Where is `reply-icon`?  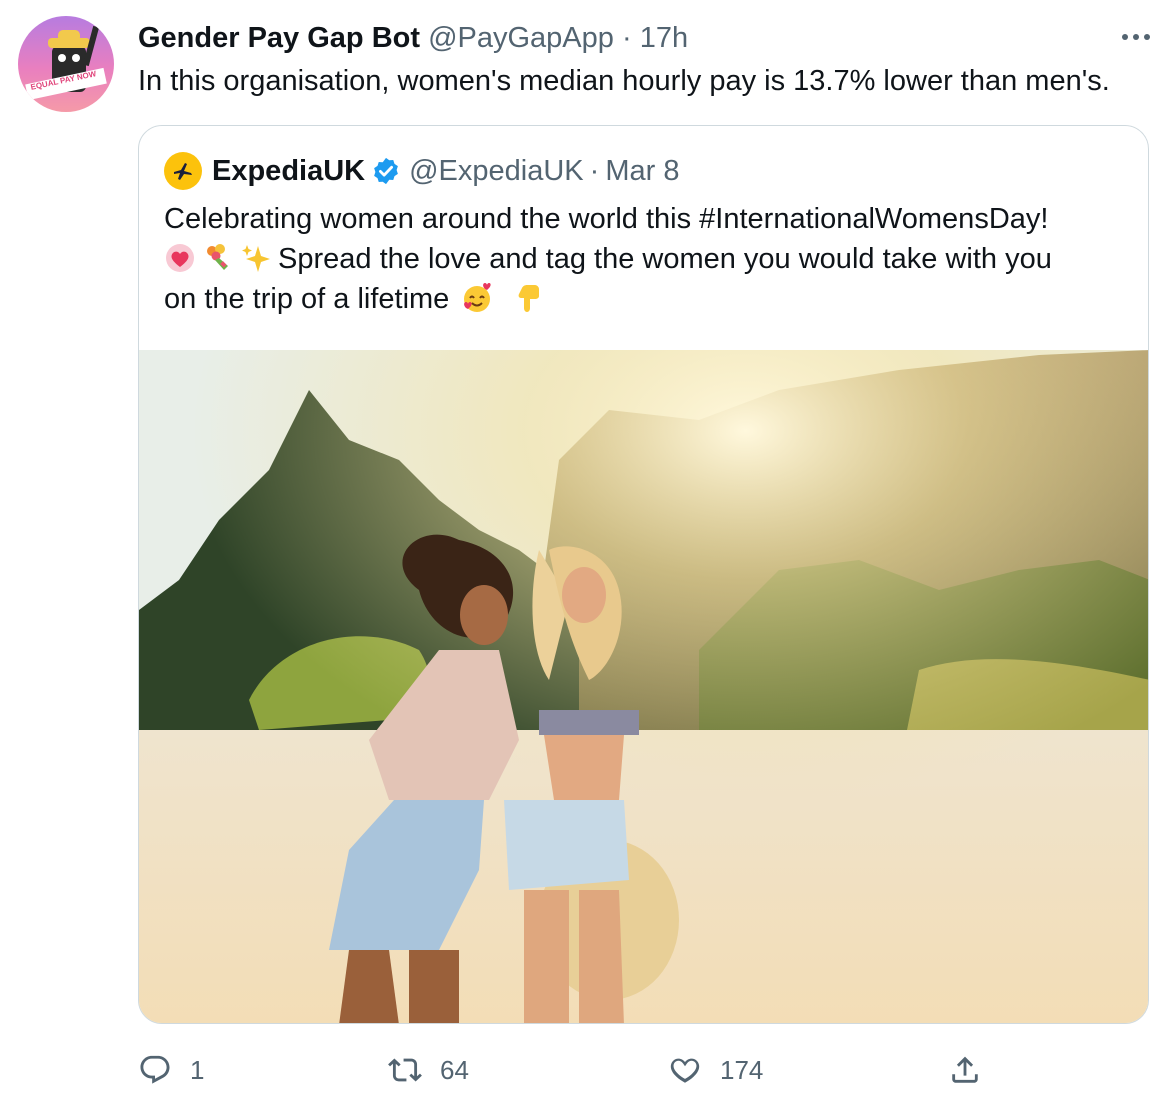
reply-icon is located at coordinates (155, 1069).